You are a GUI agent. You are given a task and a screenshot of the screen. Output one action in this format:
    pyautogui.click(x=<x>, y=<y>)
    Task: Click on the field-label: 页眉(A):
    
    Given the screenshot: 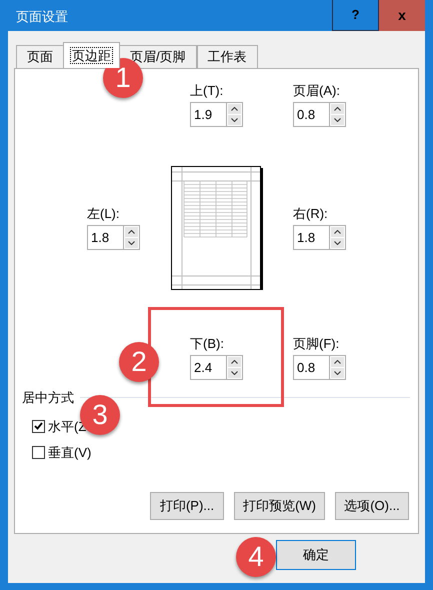 What is the action you would take?
    pyautogui.click(x=317, y=91)
    